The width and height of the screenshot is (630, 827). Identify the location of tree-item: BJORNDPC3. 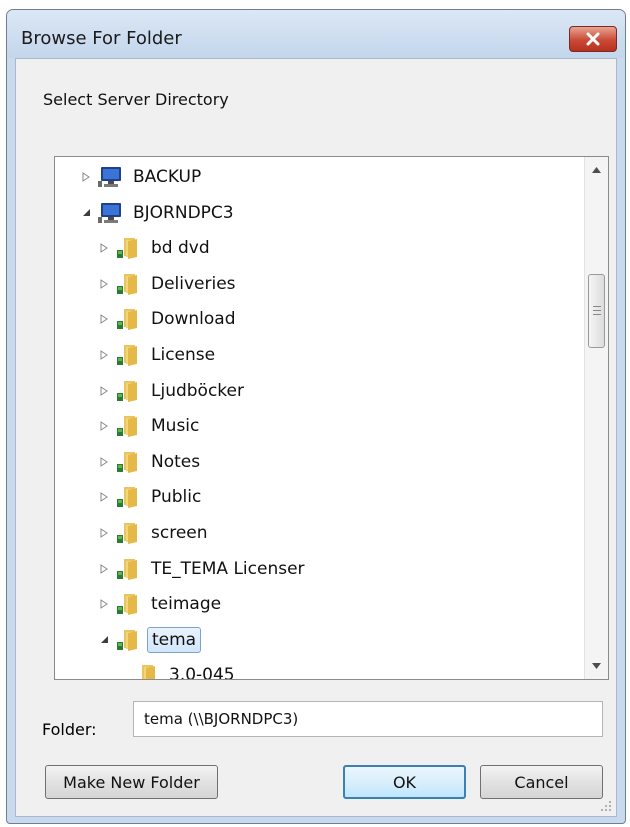
(158, 213).